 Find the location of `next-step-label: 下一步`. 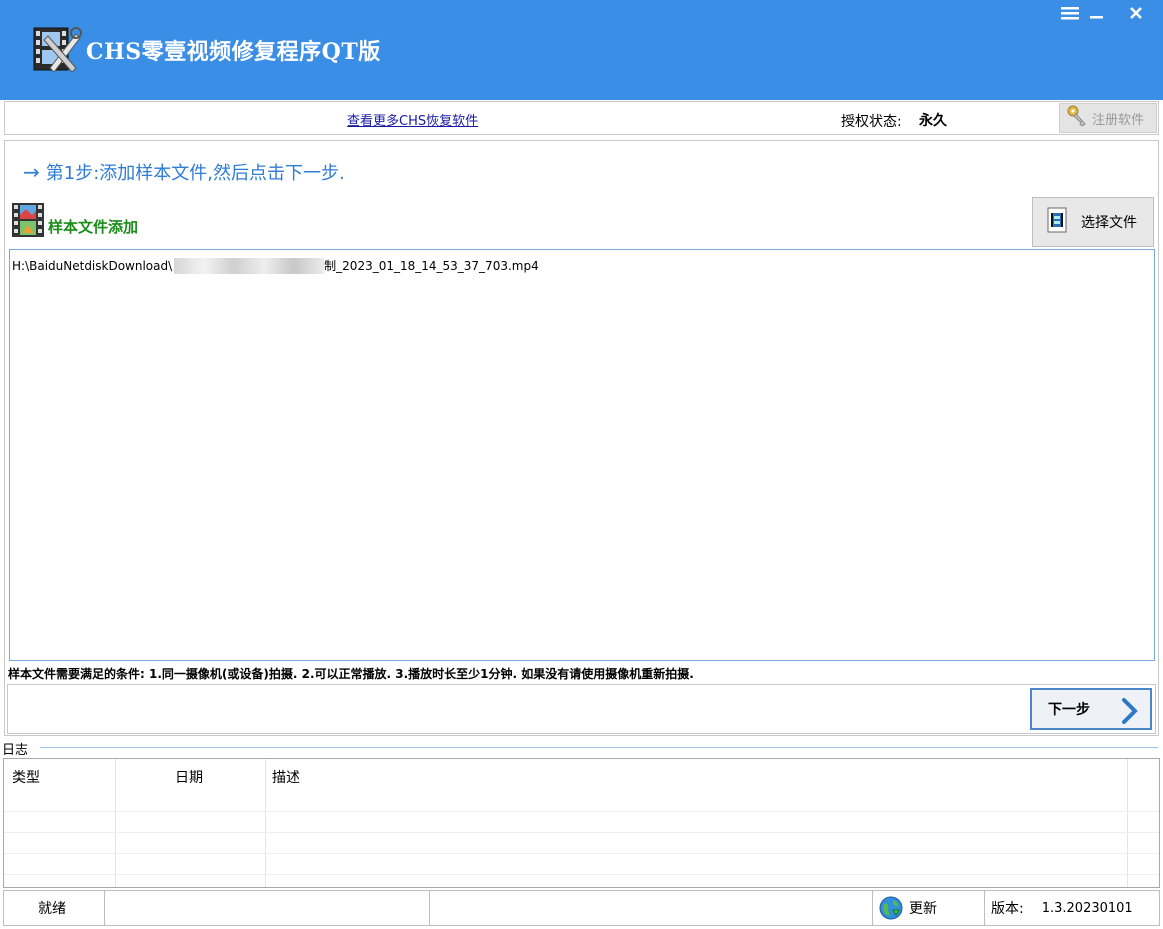

next-step-label: 下一步 is located at coordinates (1069, 710).